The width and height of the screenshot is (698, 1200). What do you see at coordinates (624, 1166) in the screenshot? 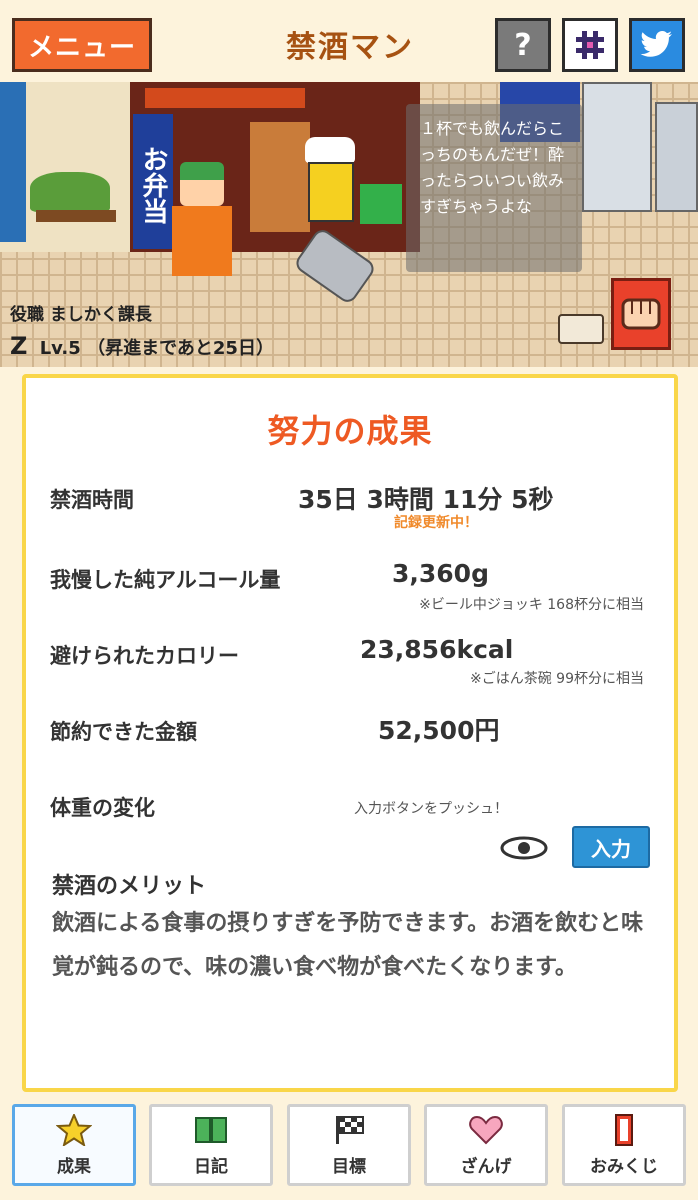
I see `tab-label: おみくじ` at bounding box center [624, 1166].